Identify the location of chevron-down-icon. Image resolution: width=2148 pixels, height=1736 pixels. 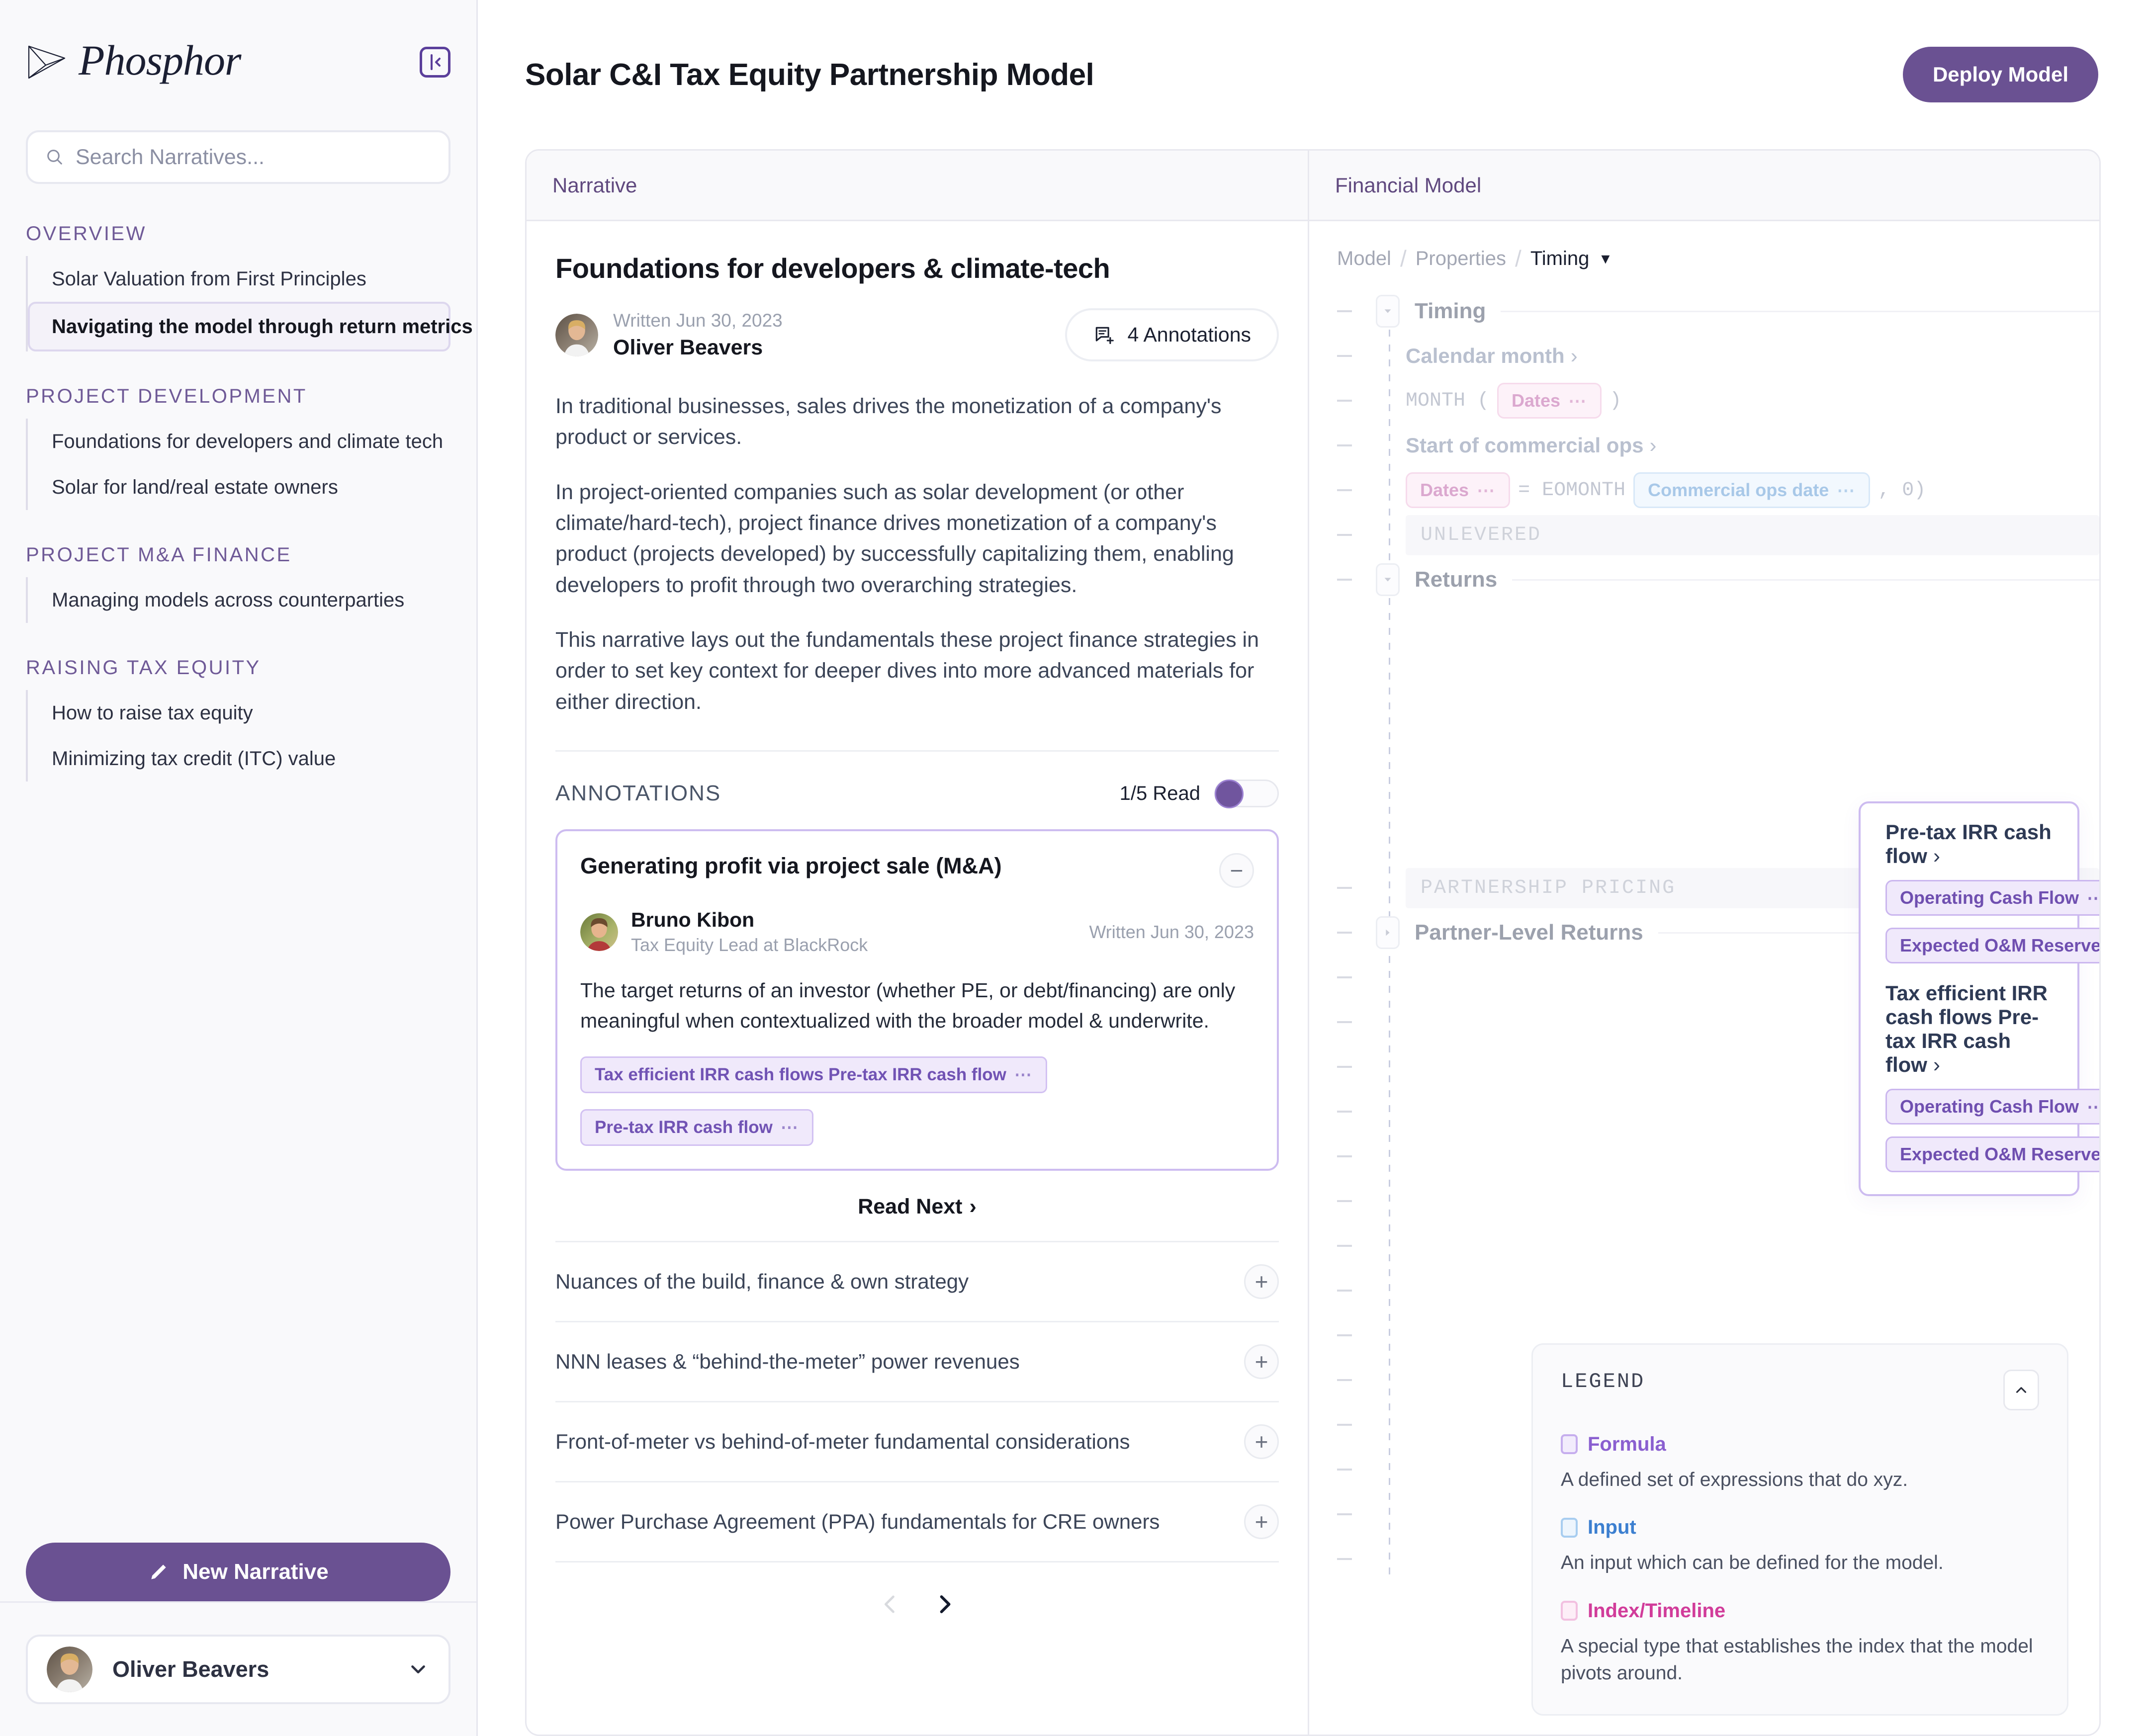
(418, 1669).